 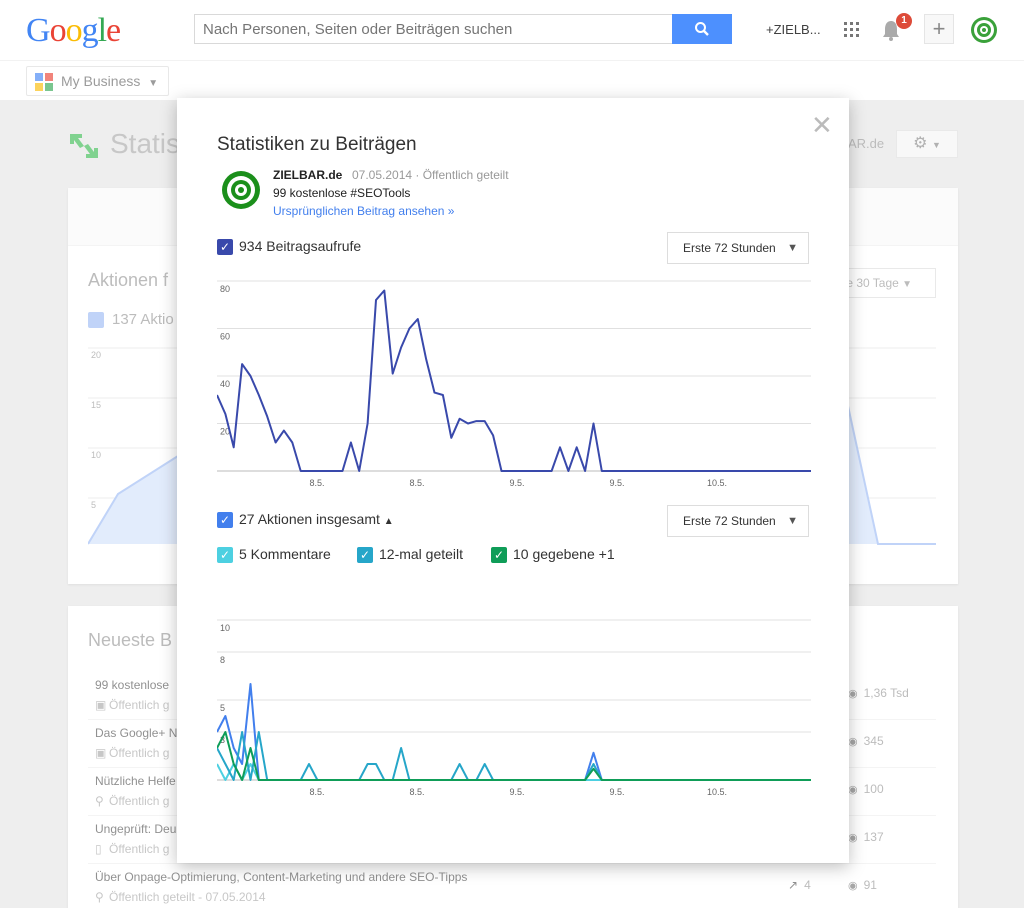 What do you see at coordinates (363, 211) in the screenshot?
I see `original-post-link: Ursprünglichen Beitrag ansehen »` at bounding box center [363, 211].